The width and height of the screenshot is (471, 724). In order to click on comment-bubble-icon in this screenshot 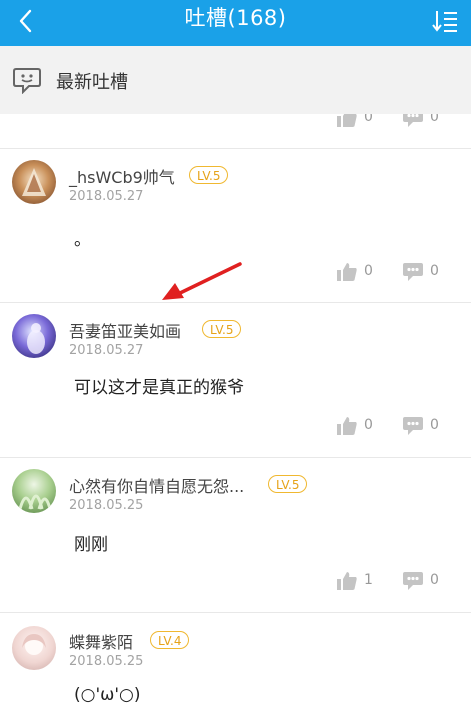, I will do `click(27, 81)`.